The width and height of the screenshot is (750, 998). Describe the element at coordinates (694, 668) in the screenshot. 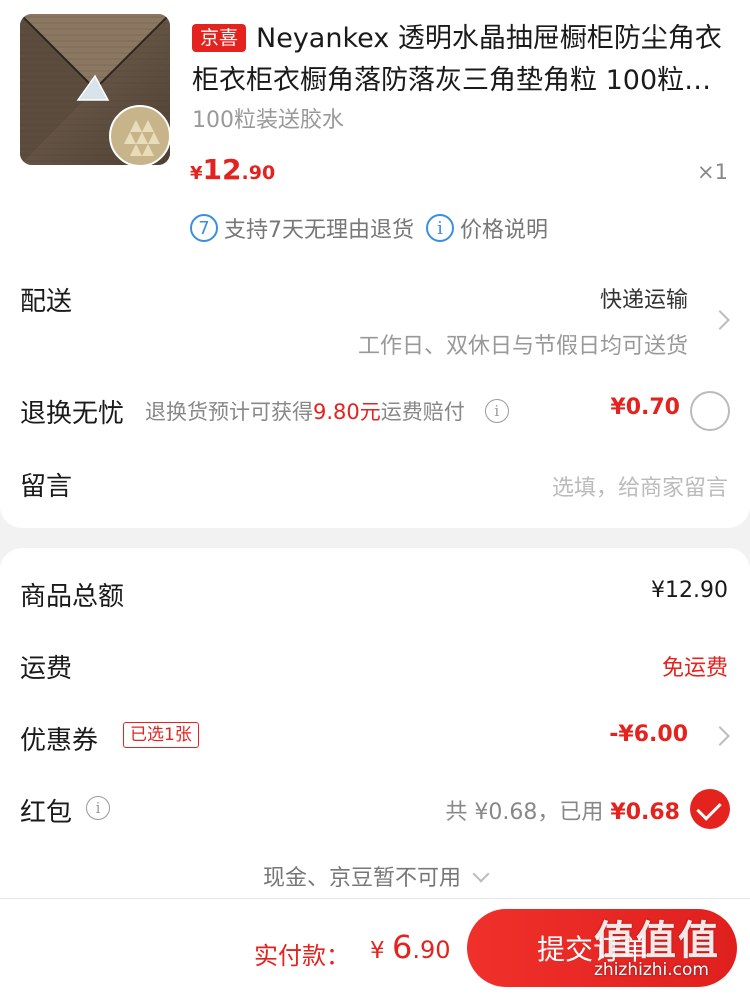

I see `shipping-value: 免运费` at that location.